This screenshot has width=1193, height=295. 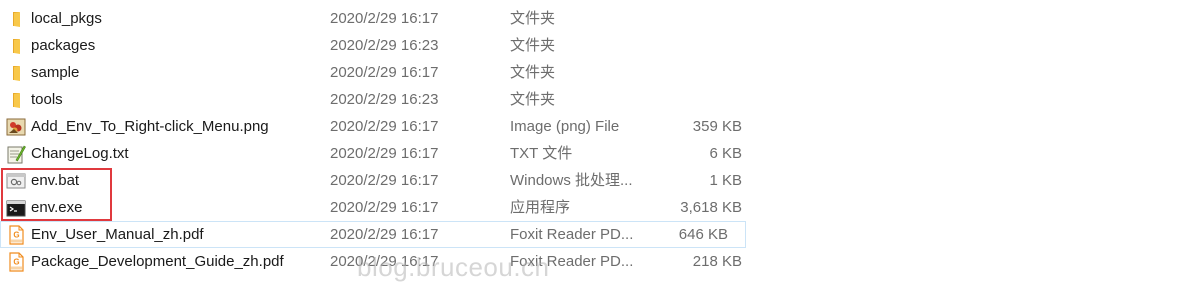 What do you see at coordinates (711, 207) in the screenshot?
I see `file-size: 3,618 KB` at bounding box center [711, 207].